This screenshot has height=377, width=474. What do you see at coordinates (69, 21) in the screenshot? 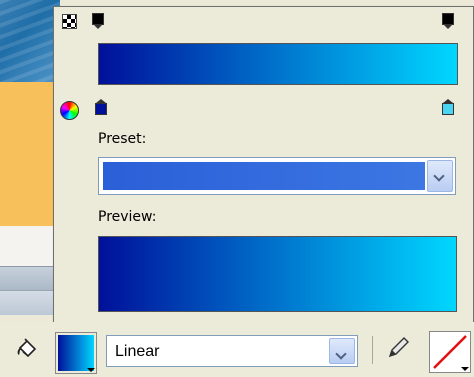
I see `transparency-icon` at bounding box center [69, 21].